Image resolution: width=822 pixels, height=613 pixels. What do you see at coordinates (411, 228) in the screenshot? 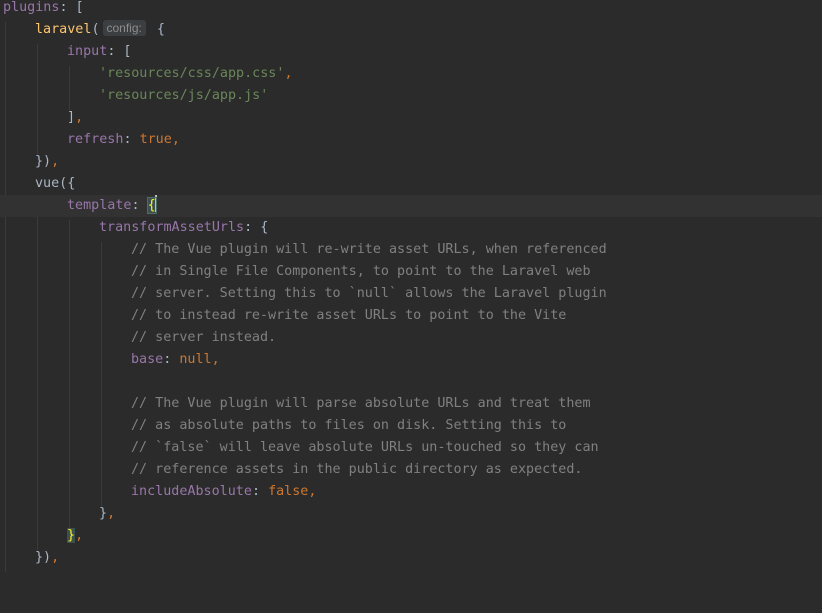
I see `code-line: transformAssetUrls: {` at bounding box center [411, 228].